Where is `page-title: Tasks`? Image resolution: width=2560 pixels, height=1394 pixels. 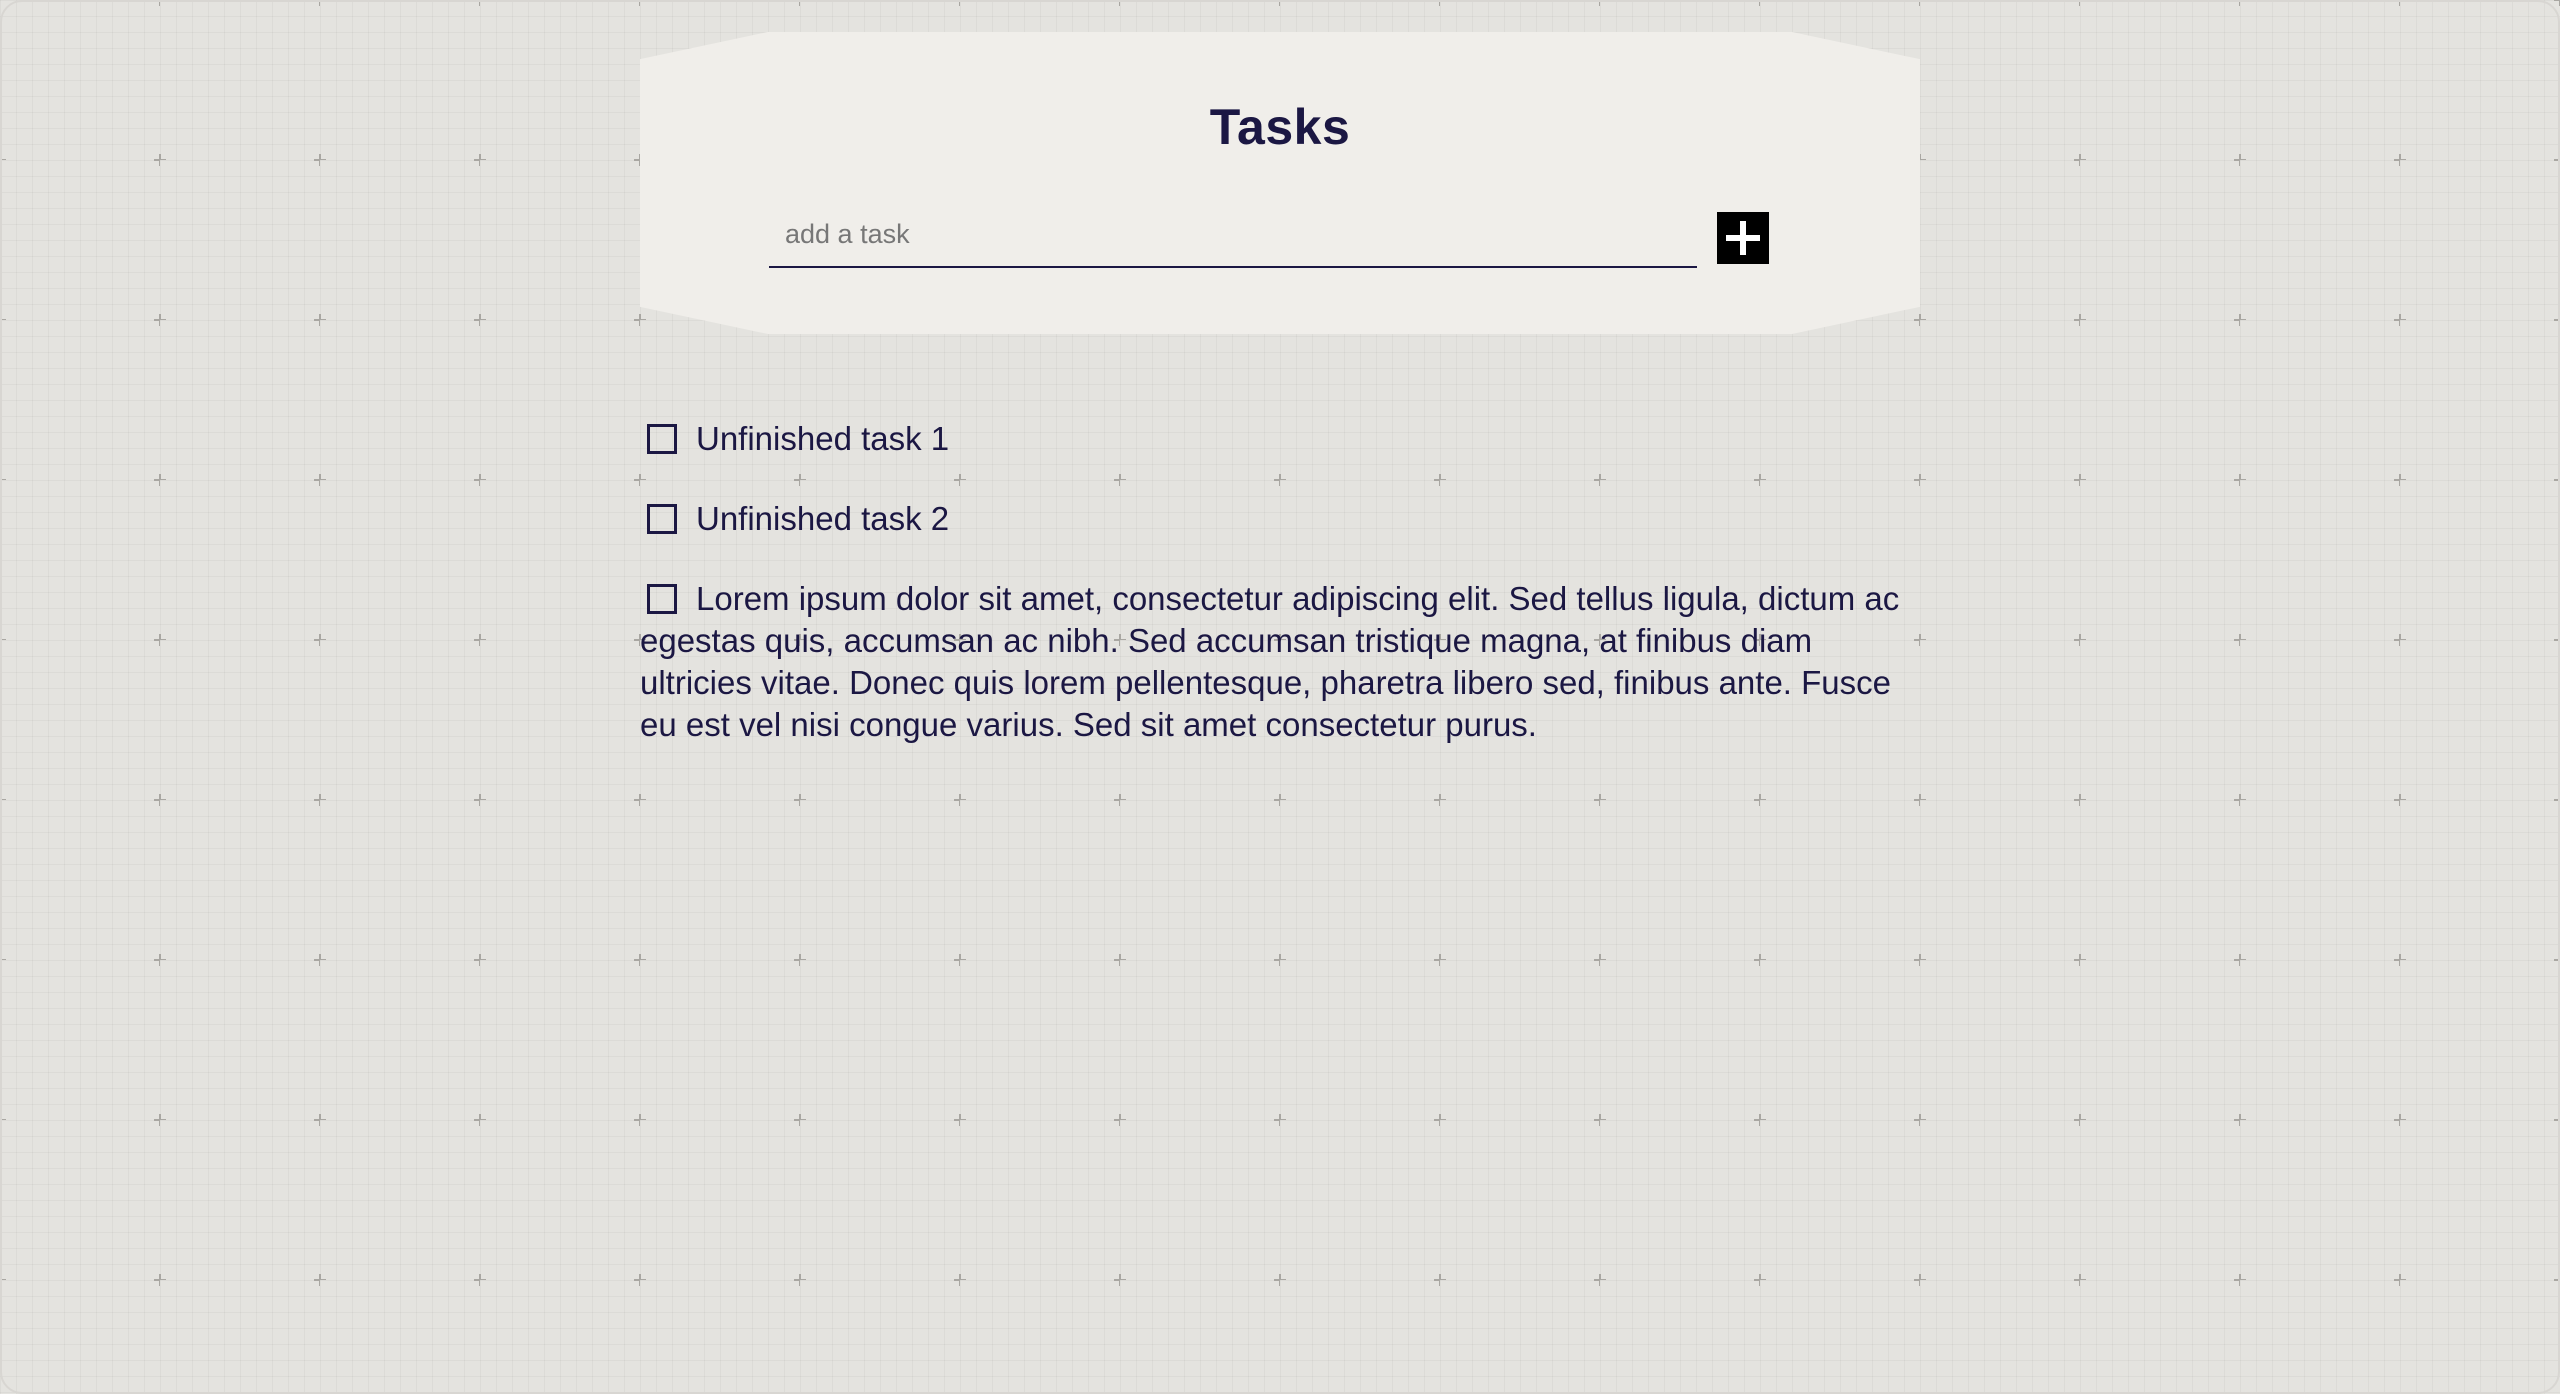 page-title: Tasks is located at coordinates (1280, 127).